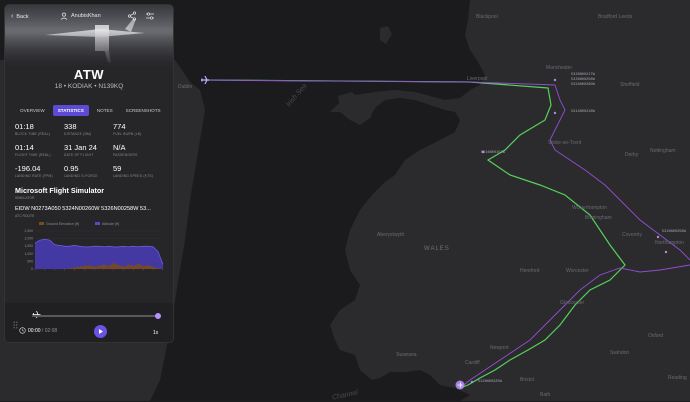 Image resolution: width=690 pixels, height=402 pixels. I want to click on tab-notes: NOTES, so click(105, 110).